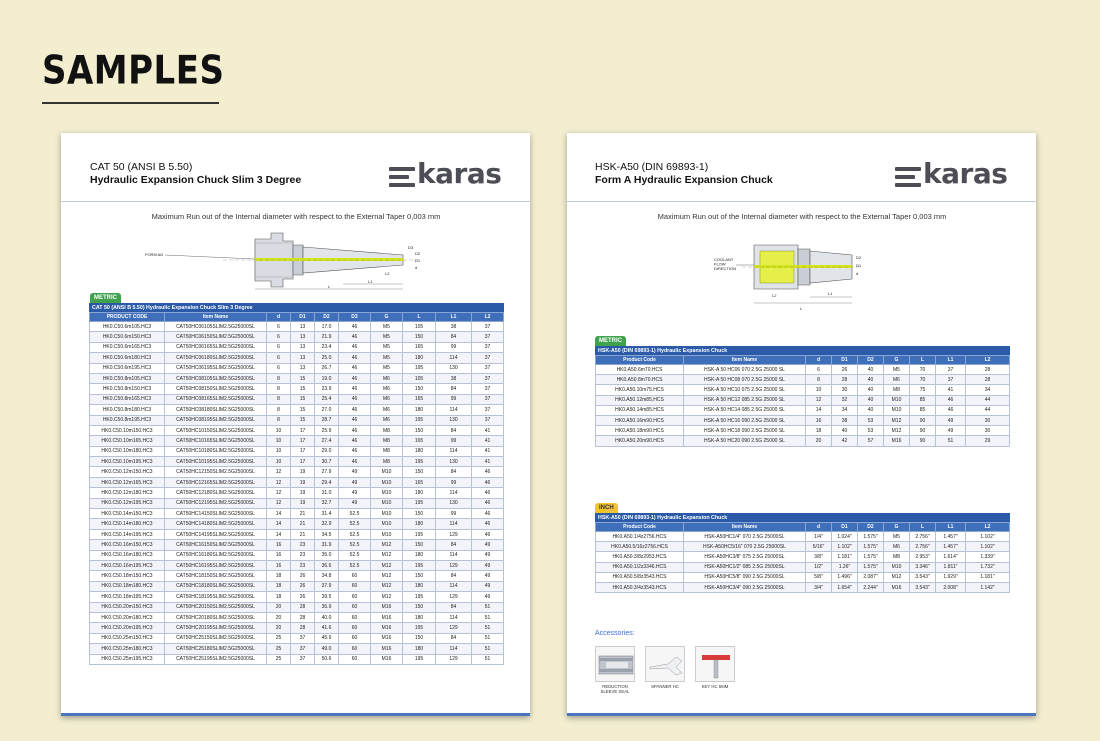  I want to click on table-cell: HK0.A50.5/8z3543.HCS, so click(639, 577).